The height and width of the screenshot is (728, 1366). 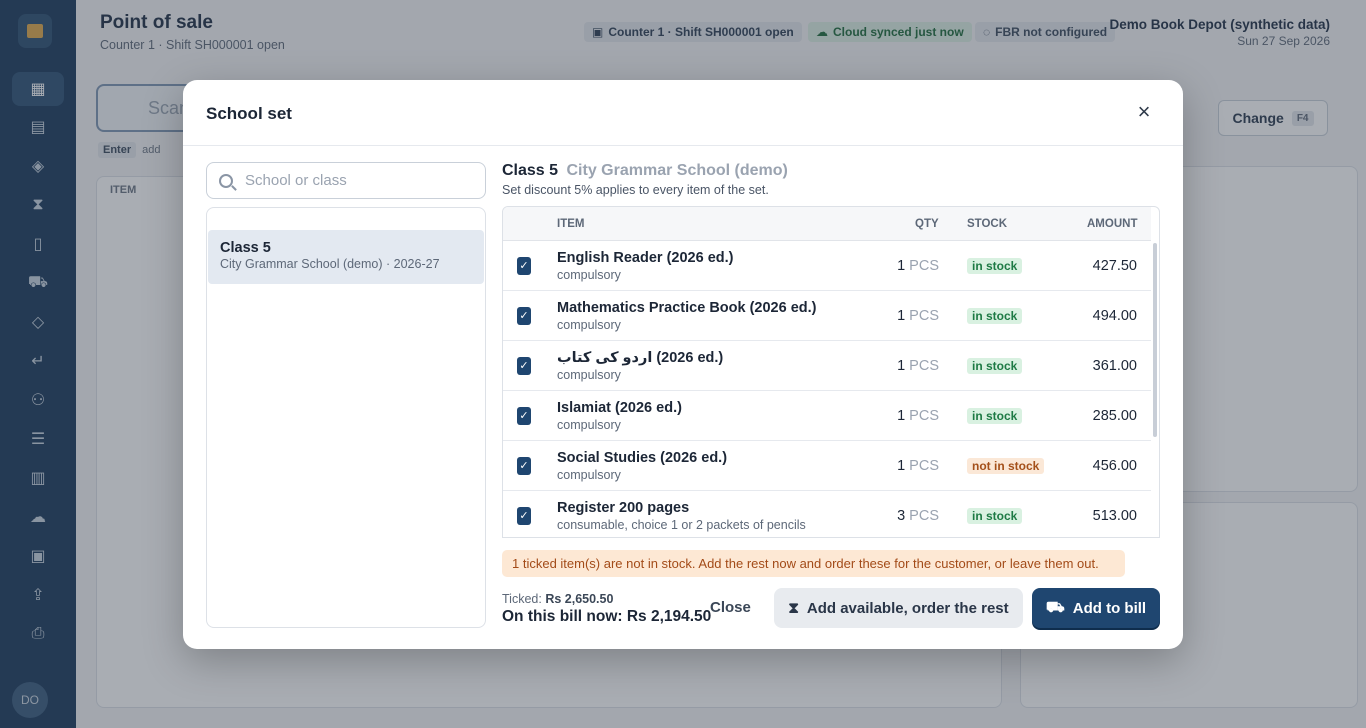 What do you see at coordinates (607, 616) in the screenshot?
I see `bill-now-total: On this bill now: Rs 2,194.50` at bounding box center [607, 616].